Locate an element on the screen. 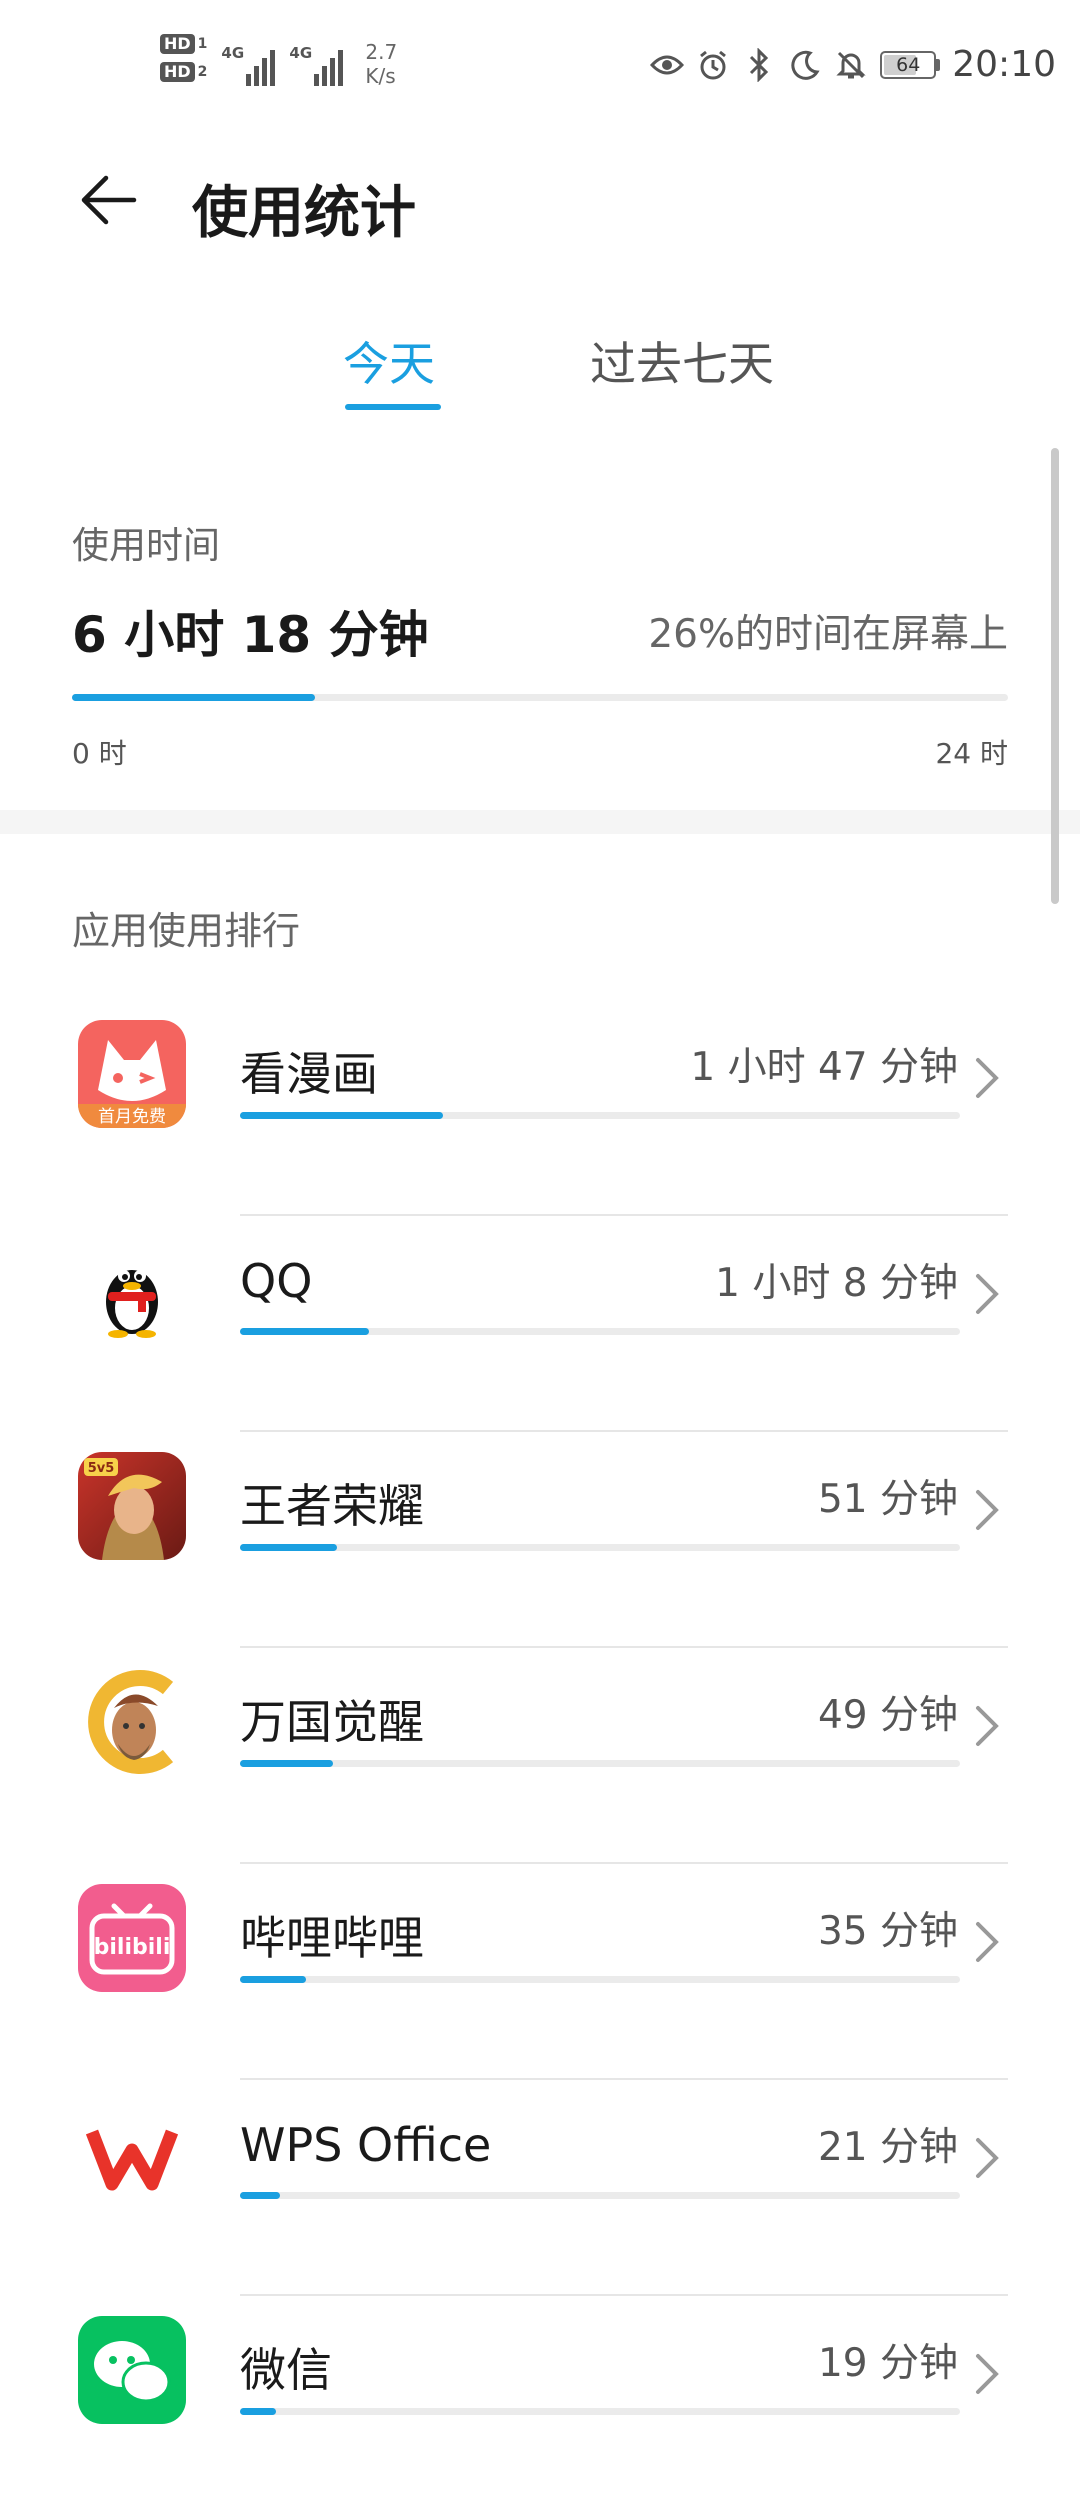  battery-level: 64 is located at coordinates (908, 64).